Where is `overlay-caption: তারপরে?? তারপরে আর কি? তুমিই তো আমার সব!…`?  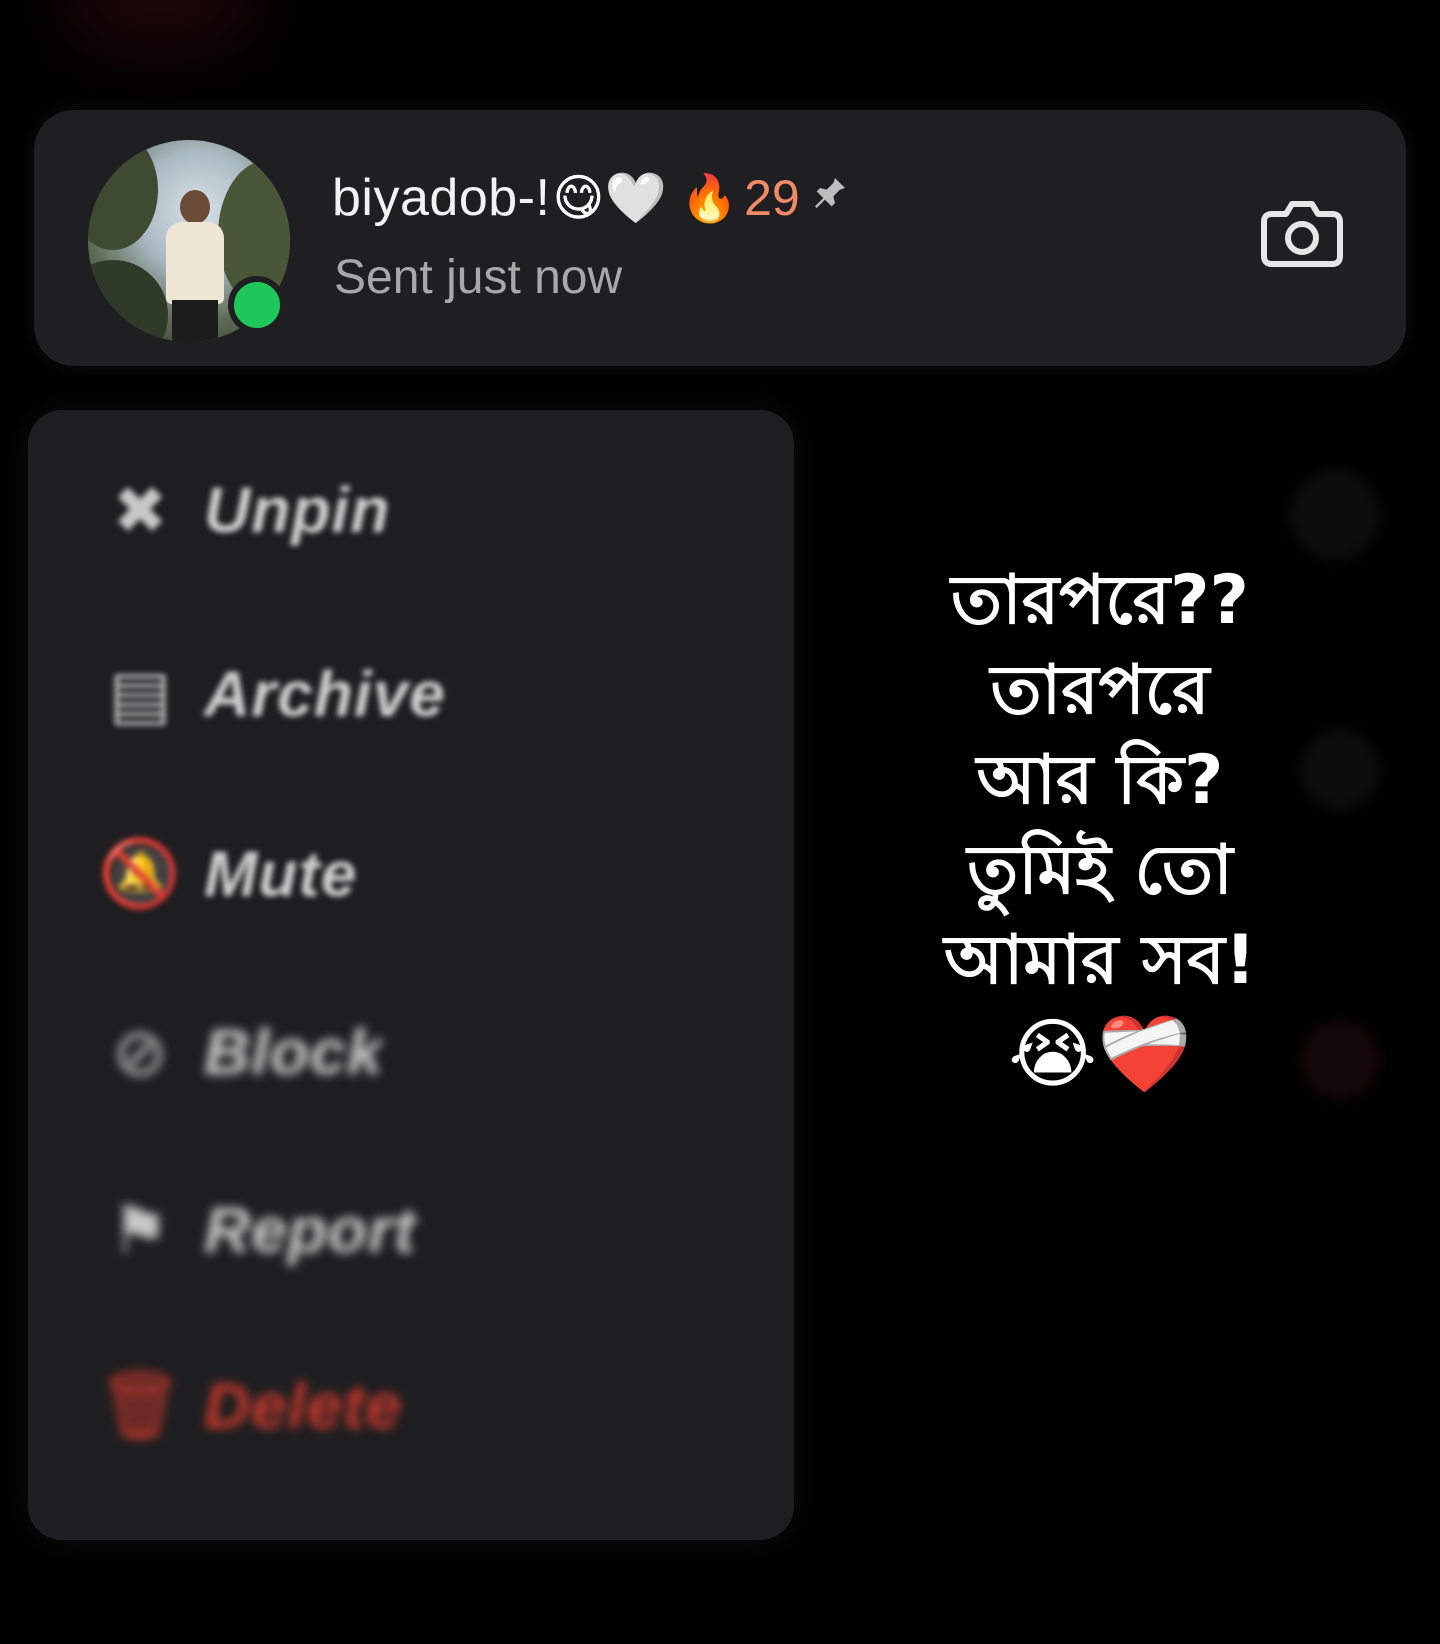 overlay-caption: তারপরে?? তারপরে আর কি? তুমিই তো আমার সব!… is located at coordinates (1100, 829).